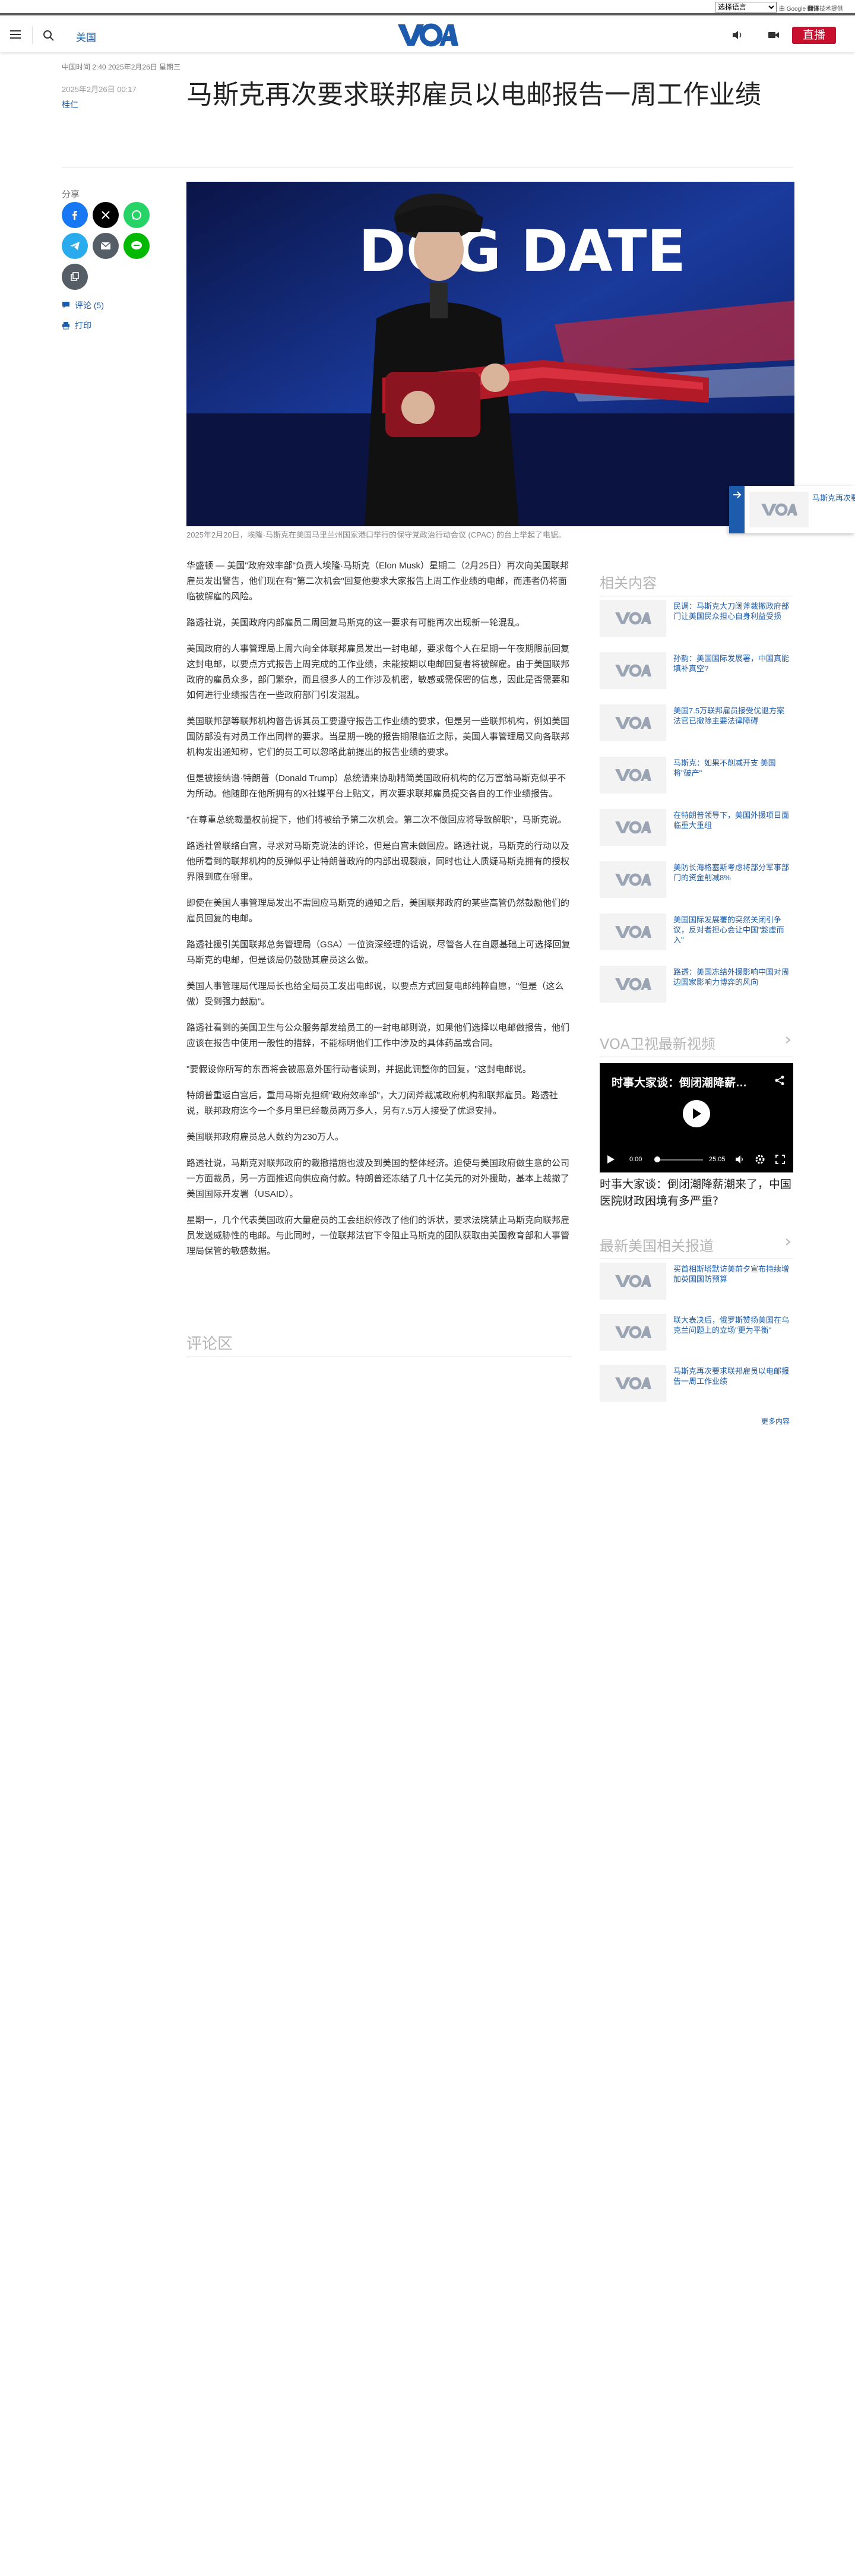 This screenshot has width=855, height=2576. Describe the element at coordinates (65, 326) in the screenshot. I see `print-icon` at that location.